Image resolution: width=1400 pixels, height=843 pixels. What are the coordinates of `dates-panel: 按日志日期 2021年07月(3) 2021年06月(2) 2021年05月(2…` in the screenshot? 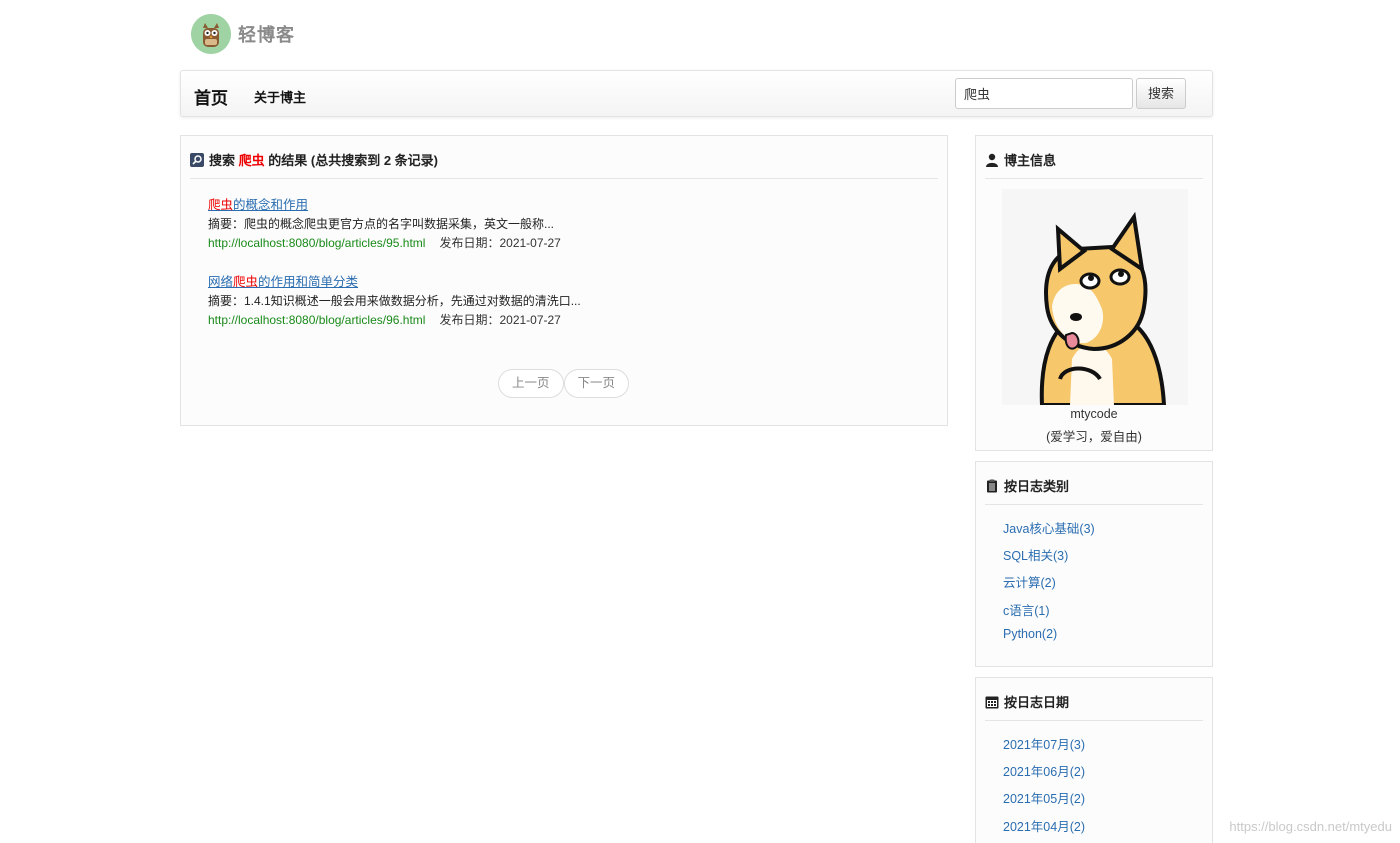 It's located at (1094, 760).